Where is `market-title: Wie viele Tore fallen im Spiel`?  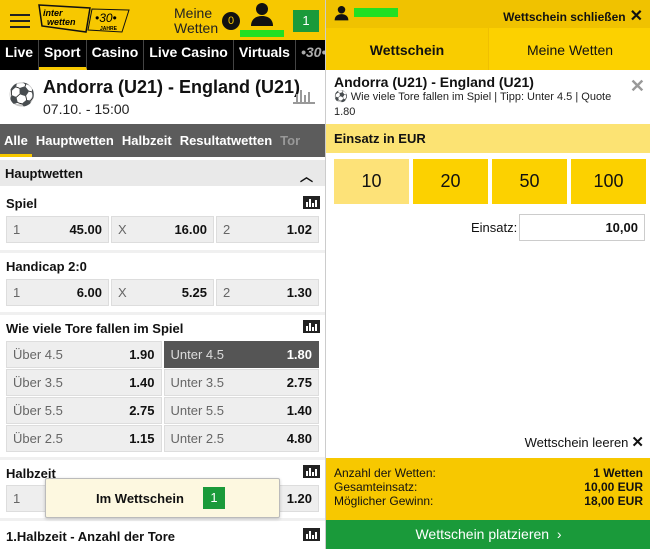 market-title: Wie viele Tore fallen im Spiel is located at coordinates (95, 328).